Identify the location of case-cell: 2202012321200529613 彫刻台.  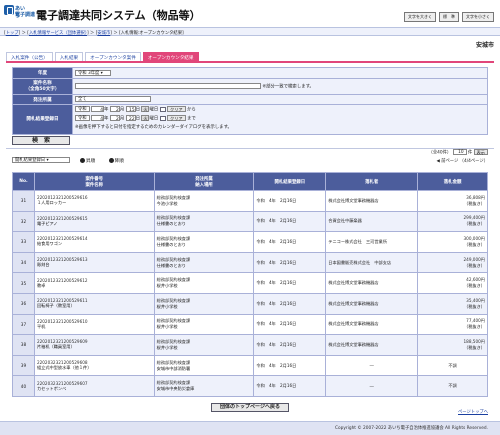
(94, 262).